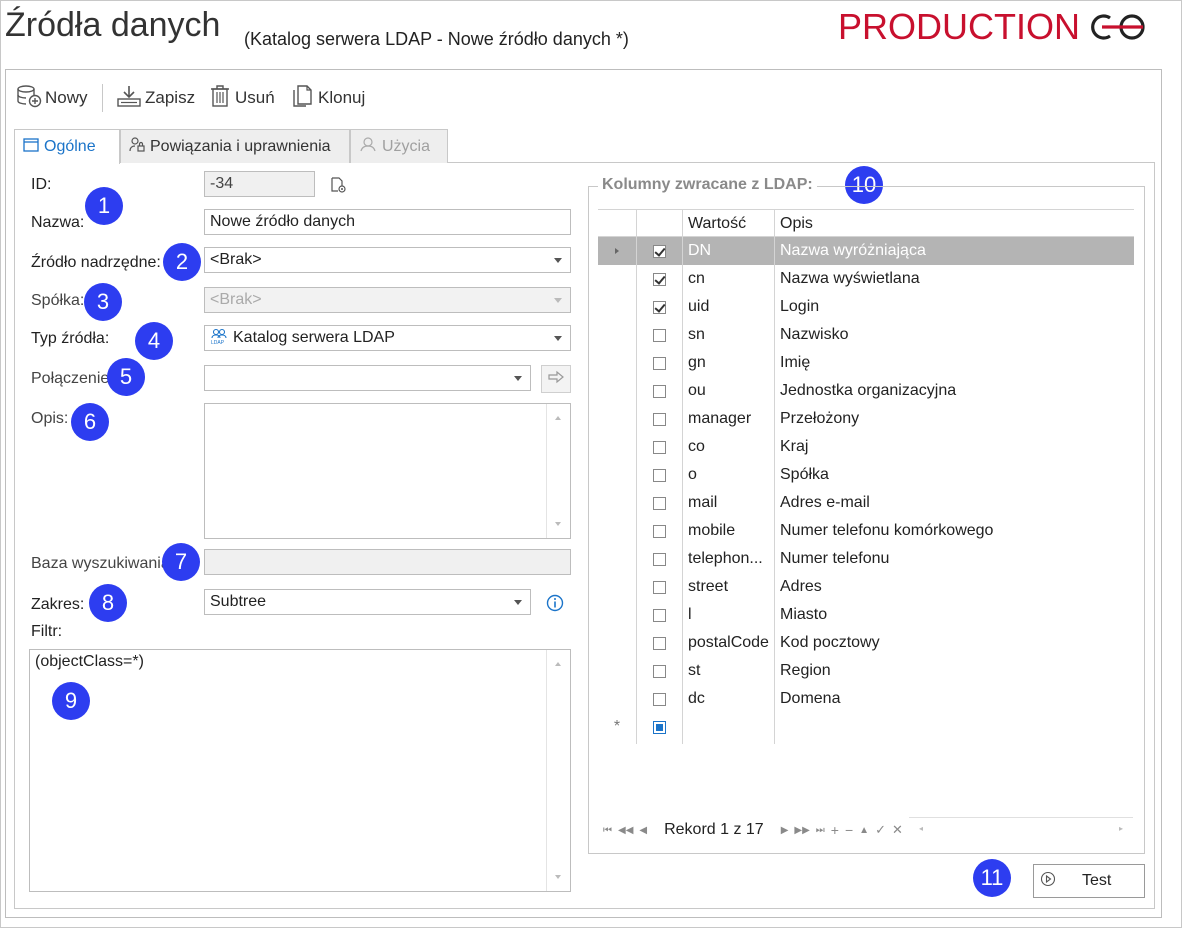 The width and height of the screenshot is (1182, 928). What do you see at coordinates (866, 531) in the screenshot?
I see `table-row: mobile Numer telefonu komórkowego` at bounding box center [866, 531].